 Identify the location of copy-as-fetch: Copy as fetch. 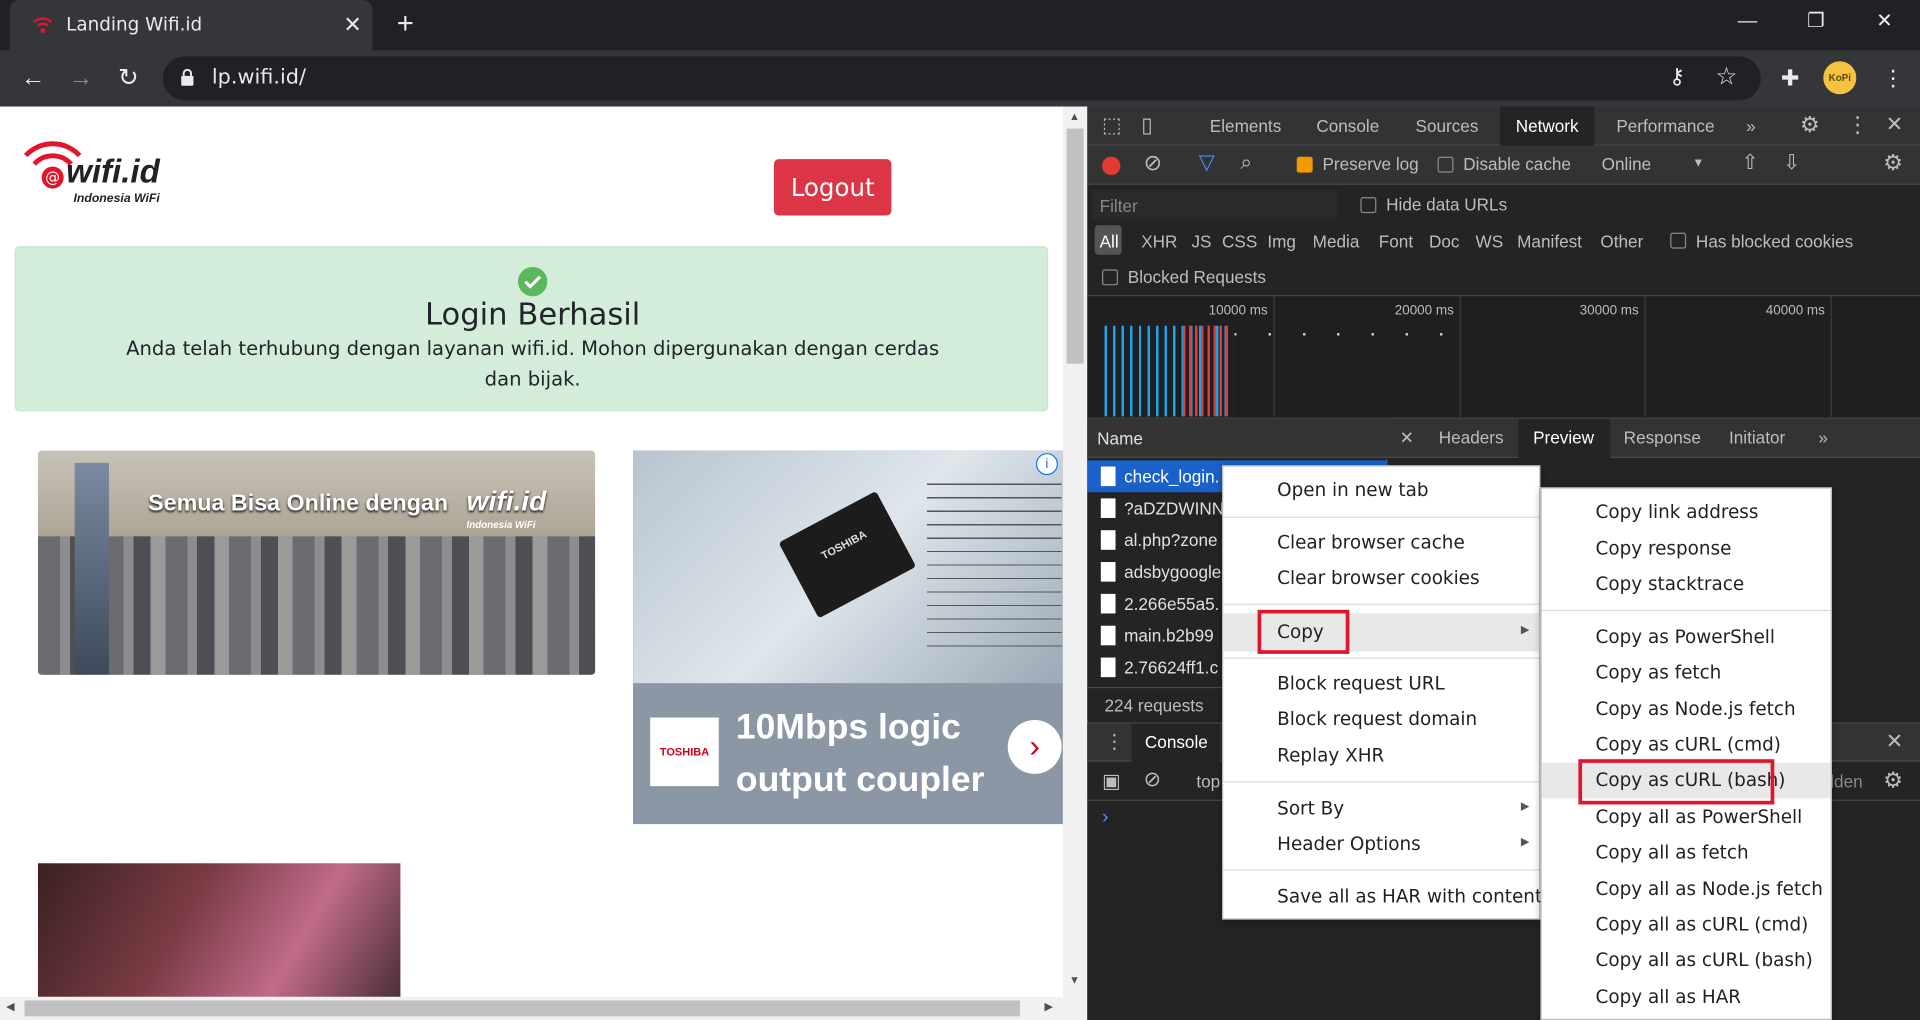
(1686, 673).